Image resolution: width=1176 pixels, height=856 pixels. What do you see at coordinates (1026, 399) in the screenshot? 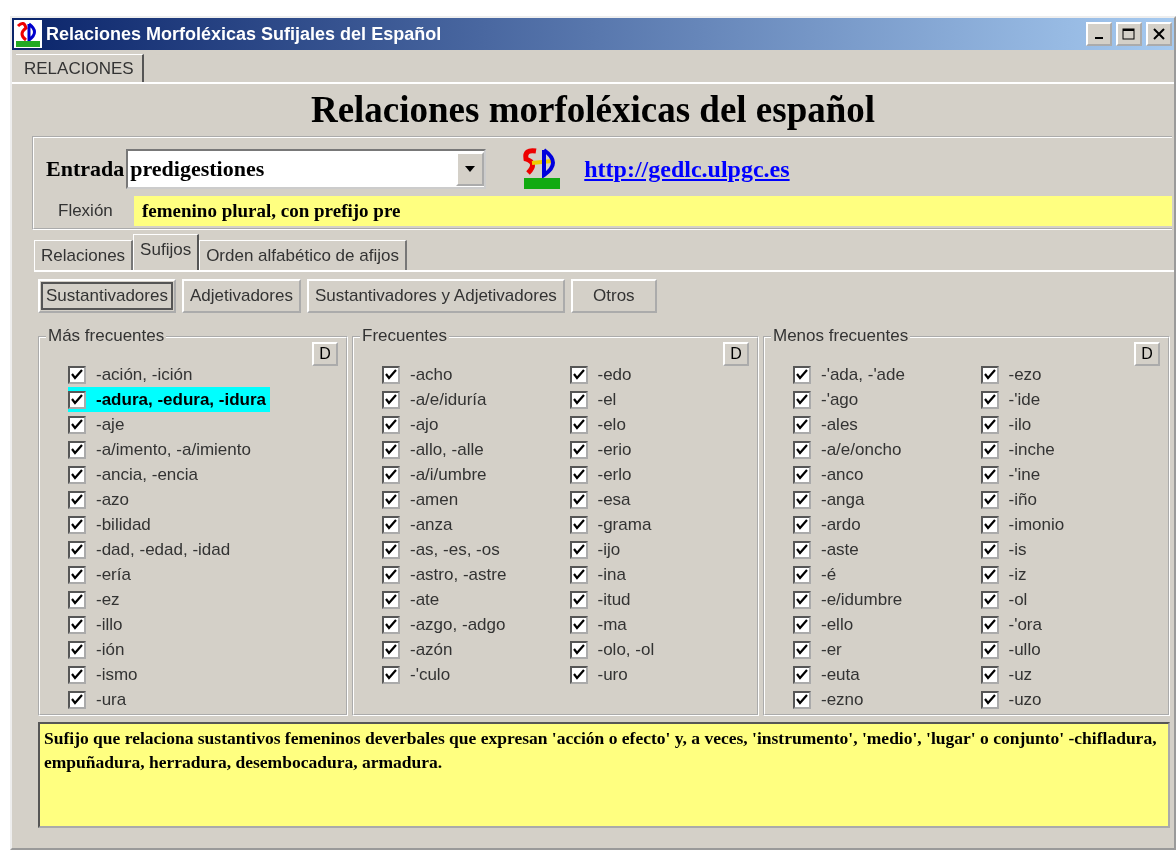
I see `suffix-label: -'ide` at bounding box center [1026, 399].